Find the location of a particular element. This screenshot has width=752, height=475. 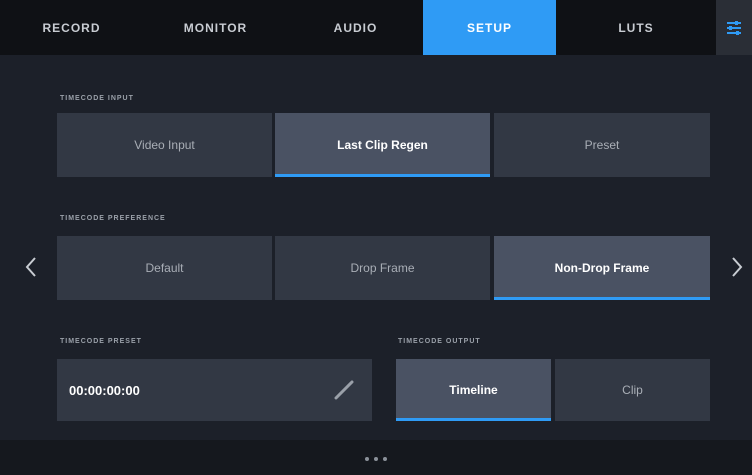

timecode-output-option-timeline: Timeline is located at coordinates (473, 390).